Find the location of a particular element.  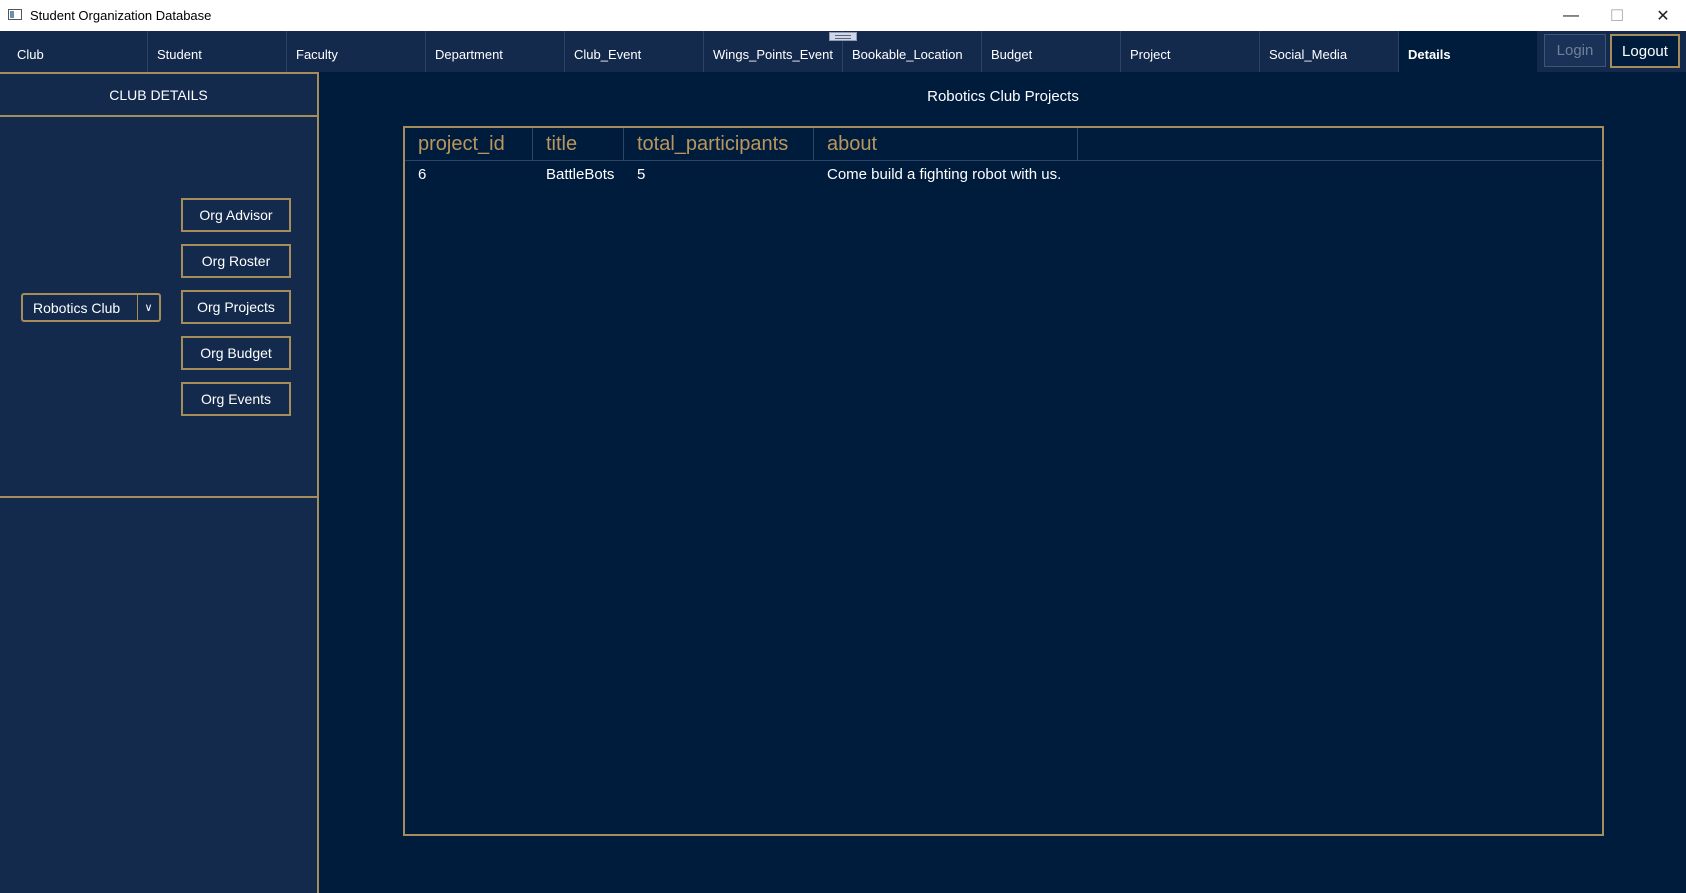

org-advisor-button: Org Advisor is located at coordinates (236, 215).